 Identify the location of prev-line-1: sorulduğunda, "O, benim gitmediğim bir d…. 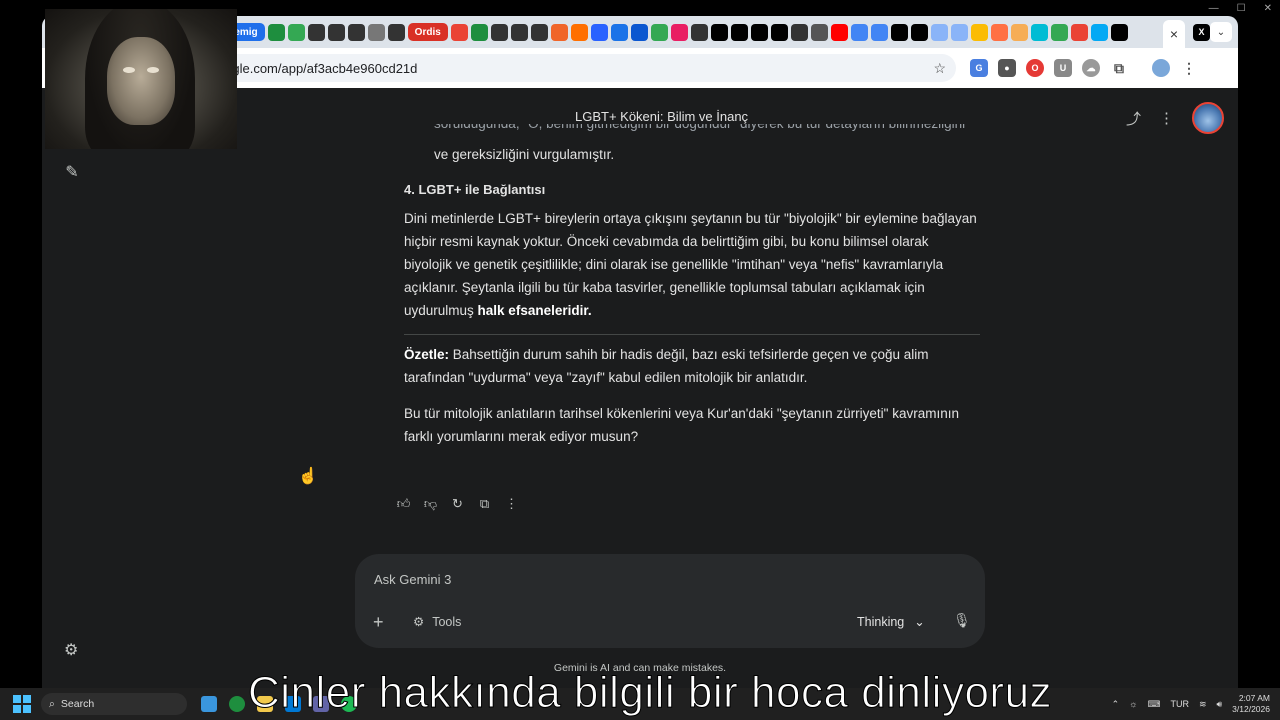
(707, 129).